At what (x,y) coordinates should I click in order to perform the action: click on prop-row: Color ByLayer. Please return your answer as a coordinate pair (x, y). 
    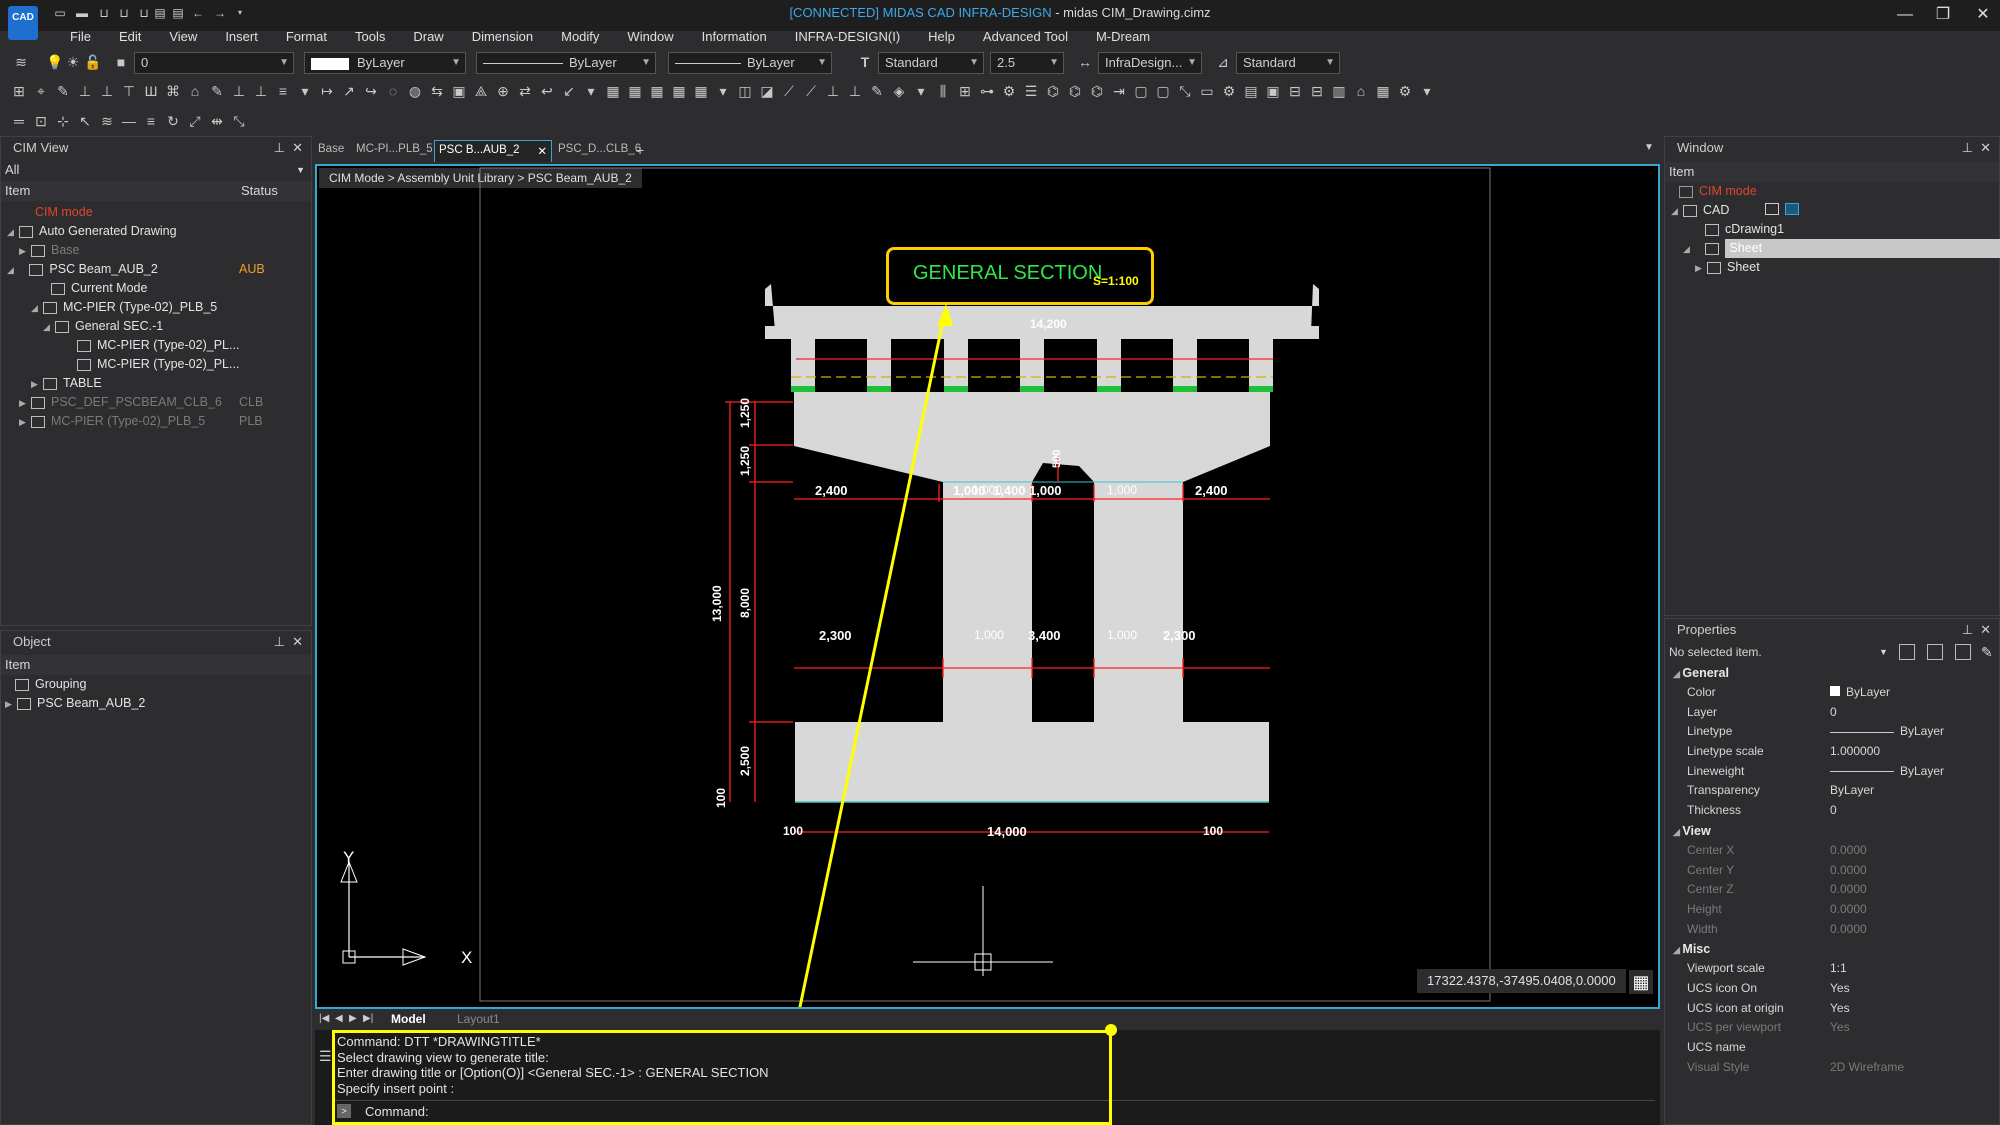
    Looking at the image, I should click on (1832, 693).